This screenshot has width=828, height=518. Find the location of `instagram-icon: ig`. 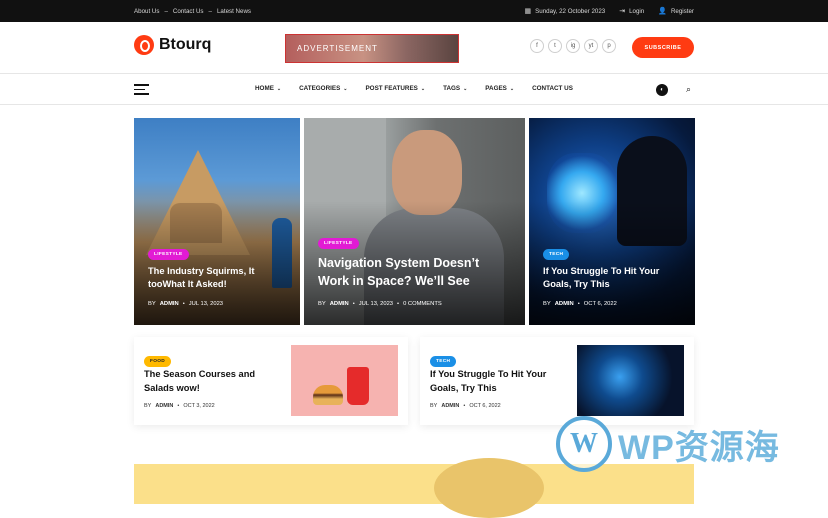

instagram-icon: ig is located at coordinates (573, 46).